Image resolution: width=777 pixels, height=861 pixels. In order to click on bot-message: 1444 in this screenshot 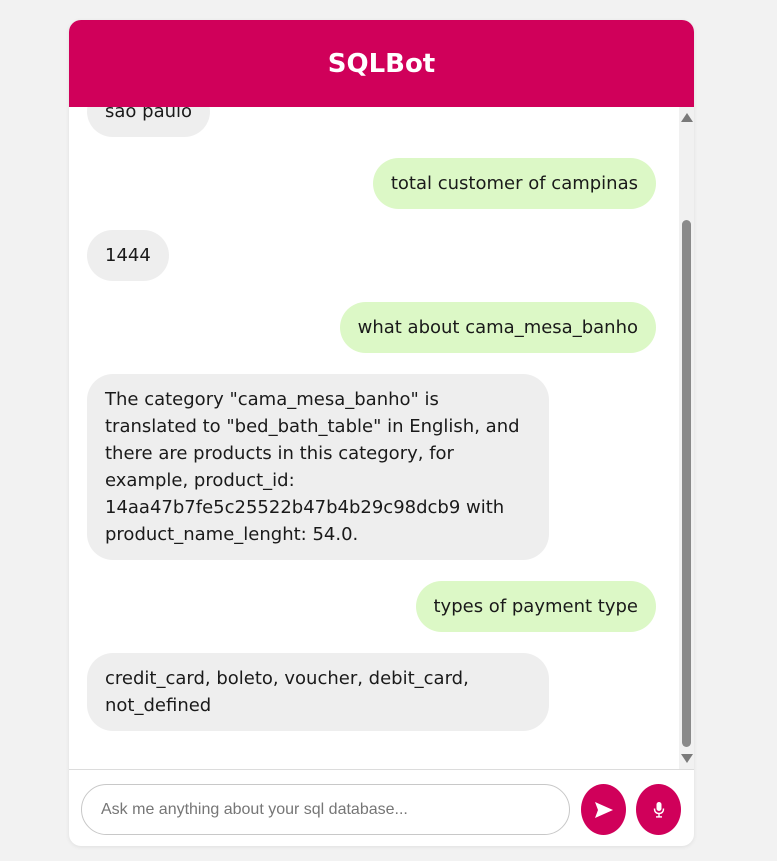, I will do `click(128, 255)`.